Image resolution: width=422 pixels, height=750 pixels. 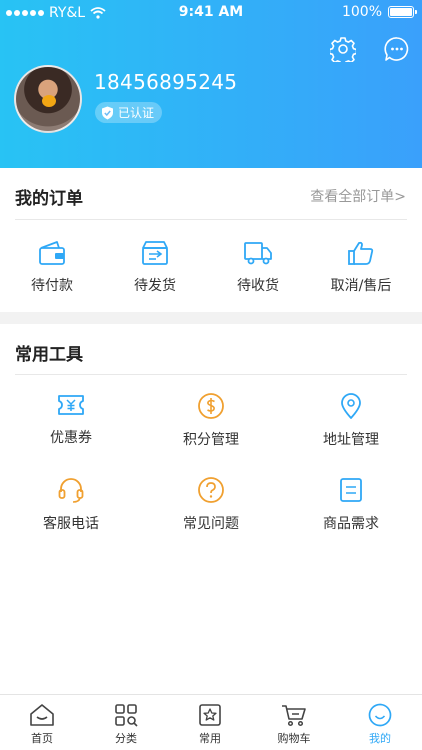 What do you see at coordinates (155, 253) in the screenshot?
I see `package-icon` at bounding box center [155, 253].